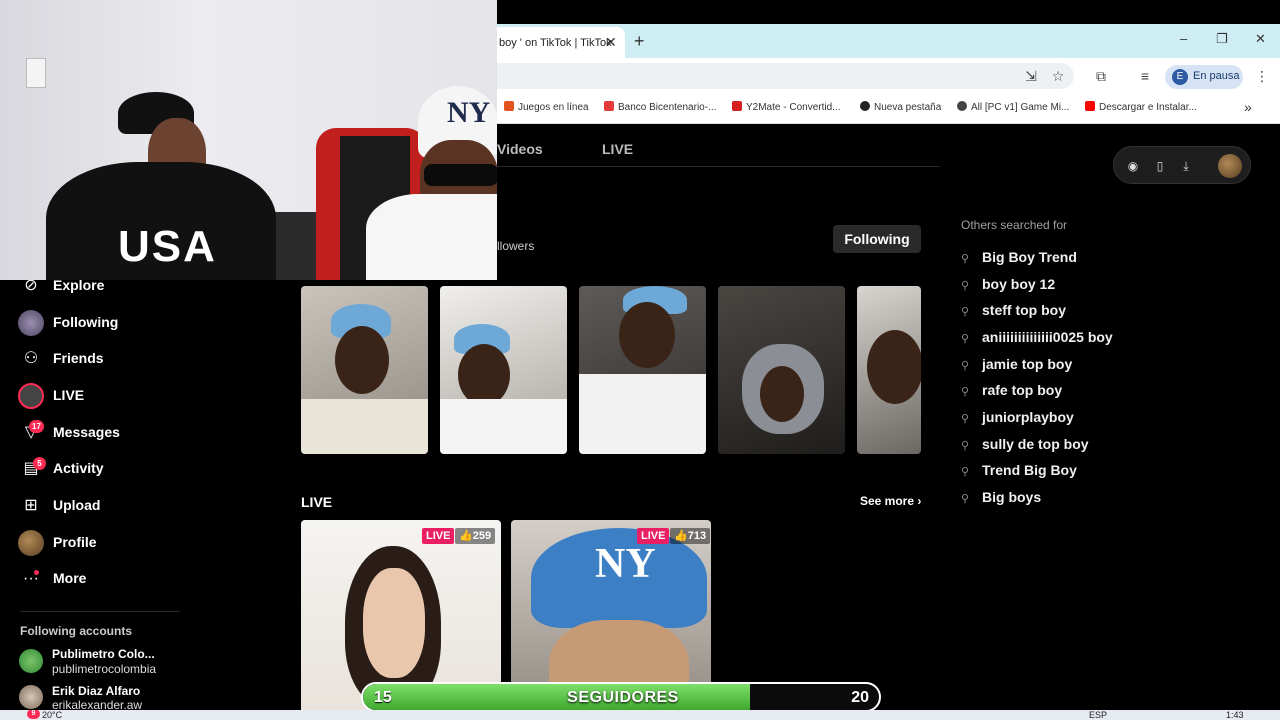  What do you see at coordinates (1216, 76) in the screenshot?
I see `profile-status: En pausa` at bounding box center [1216, 76].